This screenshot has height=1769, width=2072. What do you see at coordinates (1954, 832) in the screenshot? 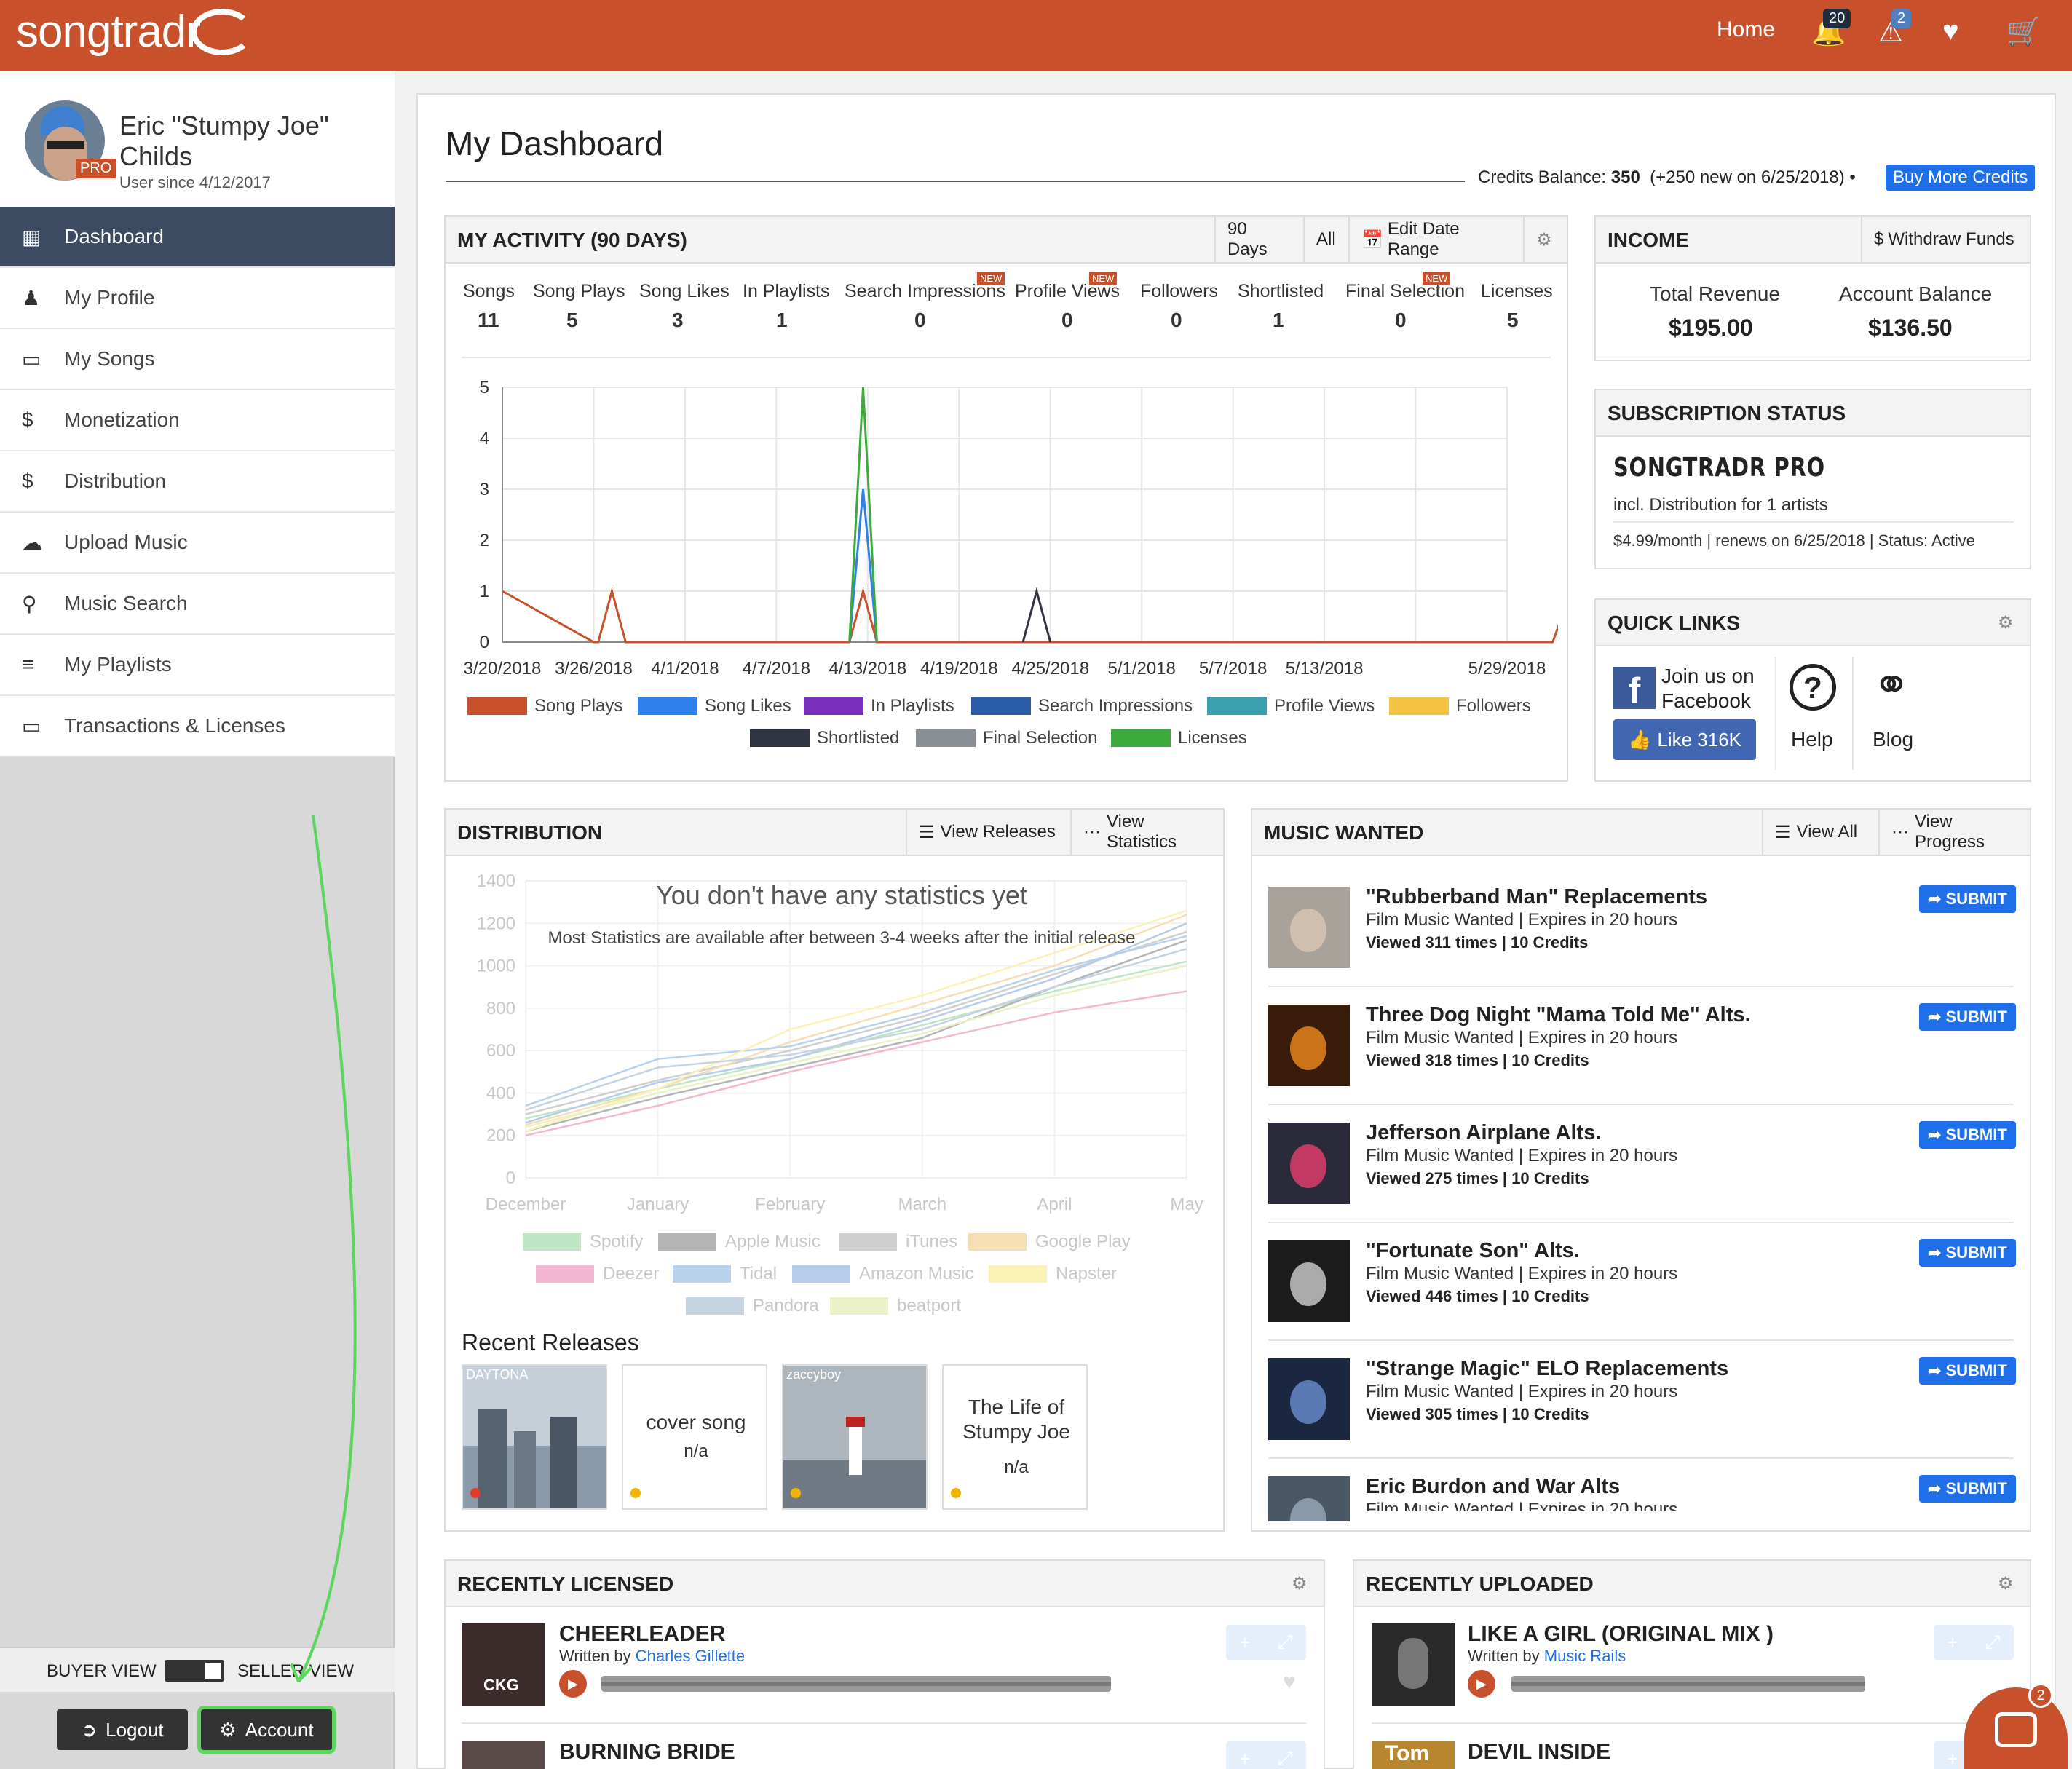
I see `view-progress-button: ··· View Progress` at bounding box center [1954, 832].